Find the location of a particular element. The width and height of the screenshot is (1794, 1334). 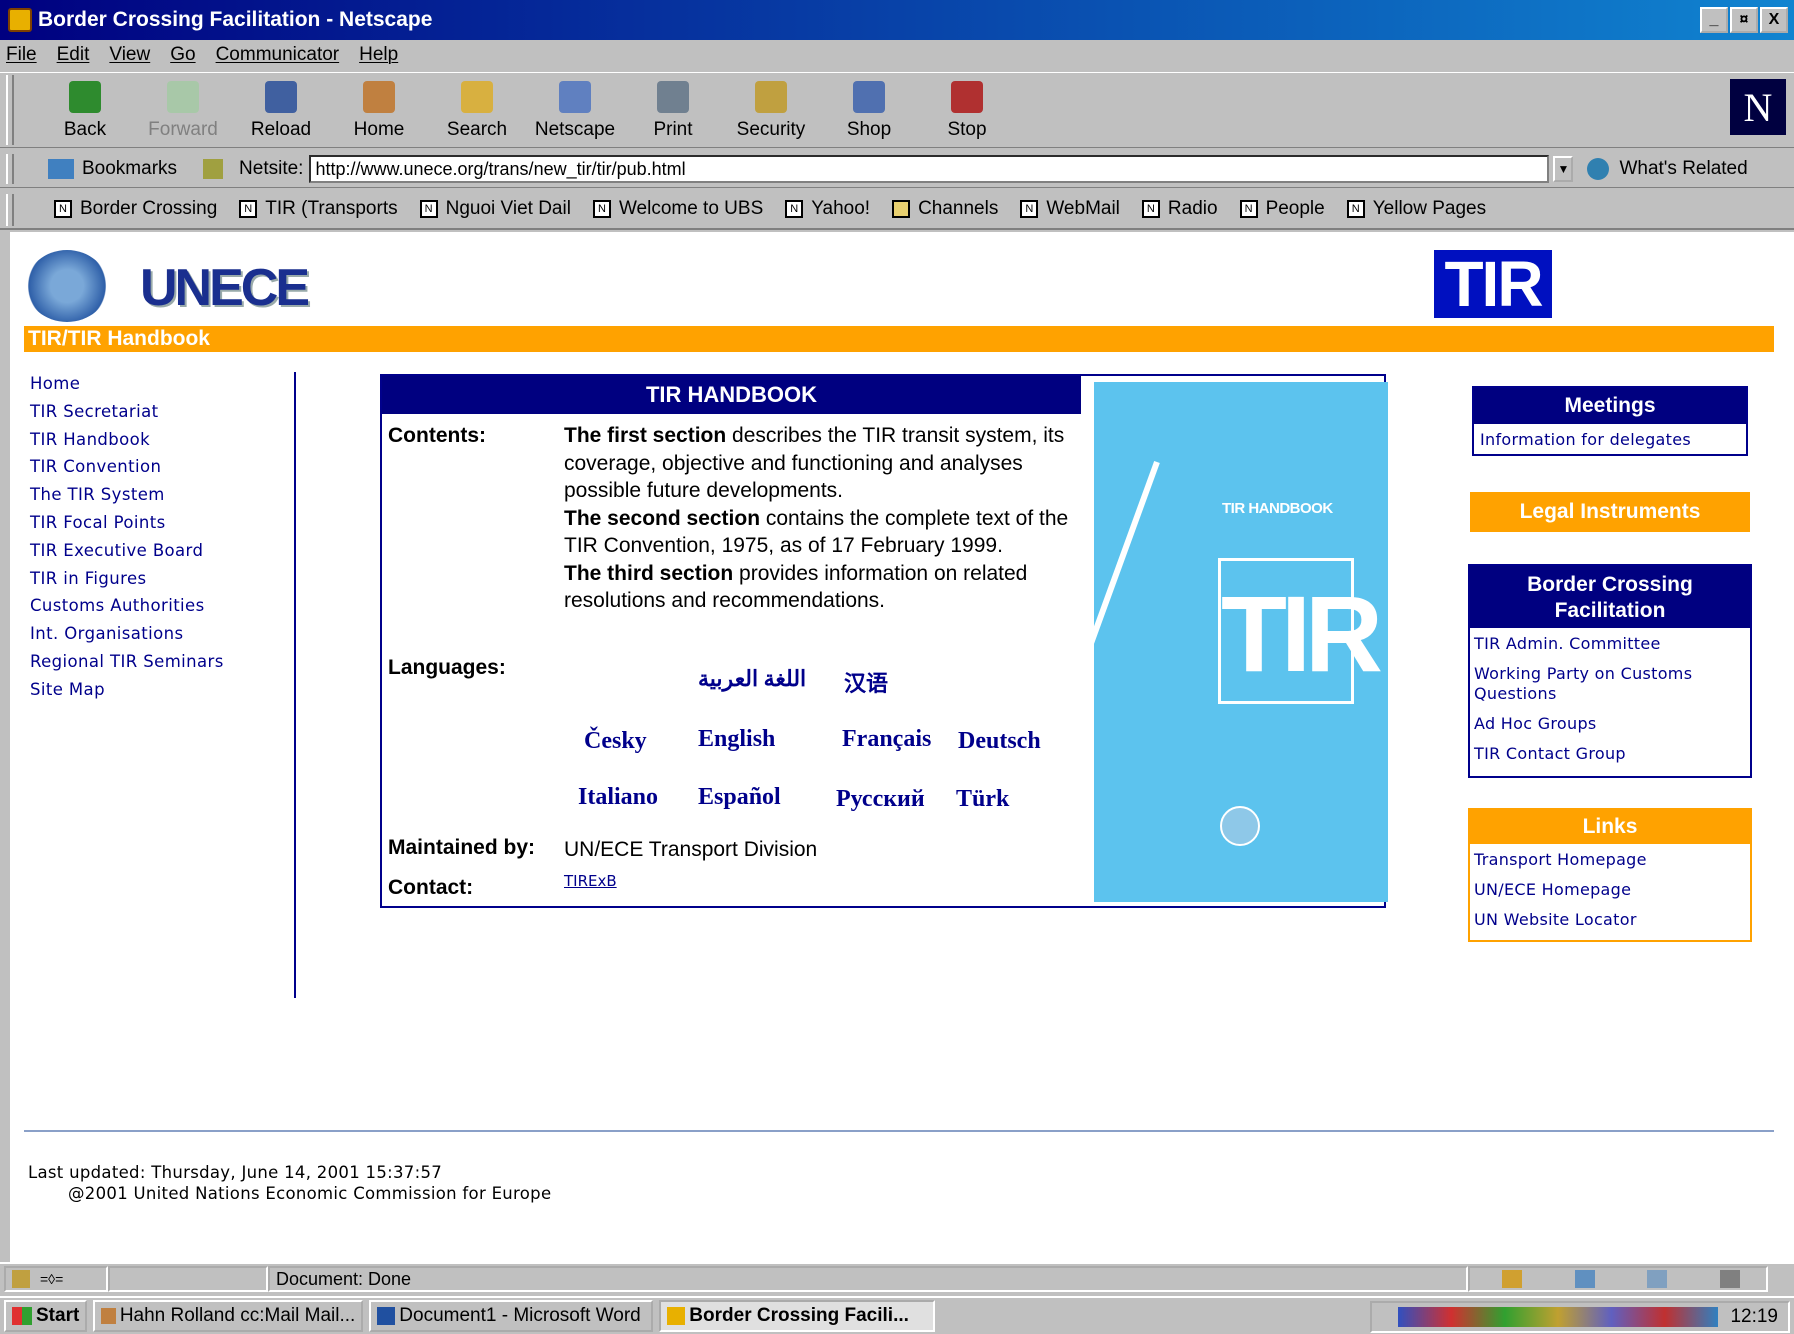

nav-tir-secretariat: TIR Secretariat is located at coordinates (127, 412).